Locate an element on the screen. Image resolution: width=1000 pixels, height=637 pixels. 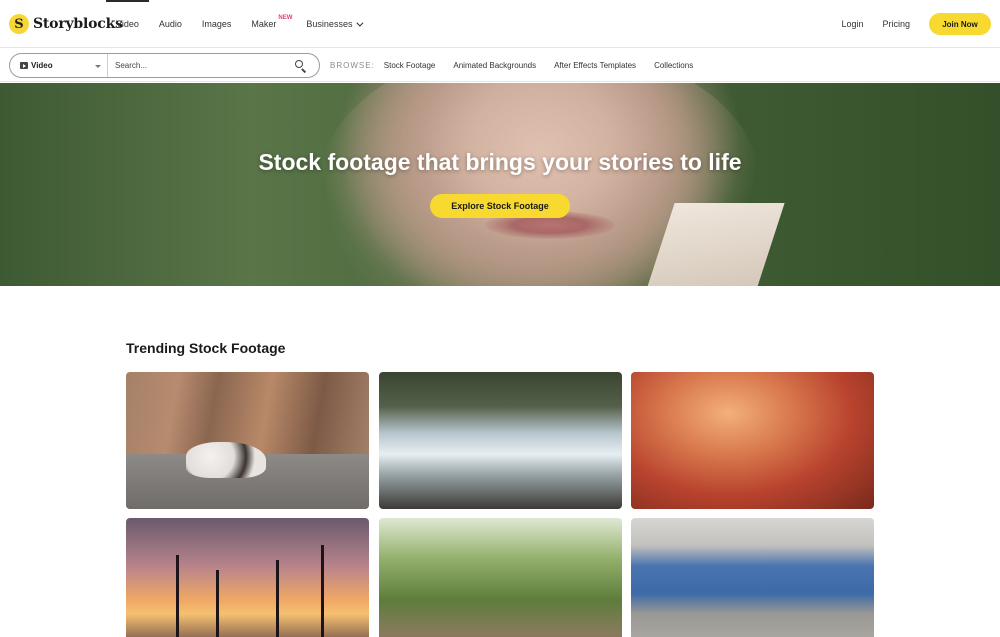
nav-maker-label: Maker is located at coordinates (264, 24).